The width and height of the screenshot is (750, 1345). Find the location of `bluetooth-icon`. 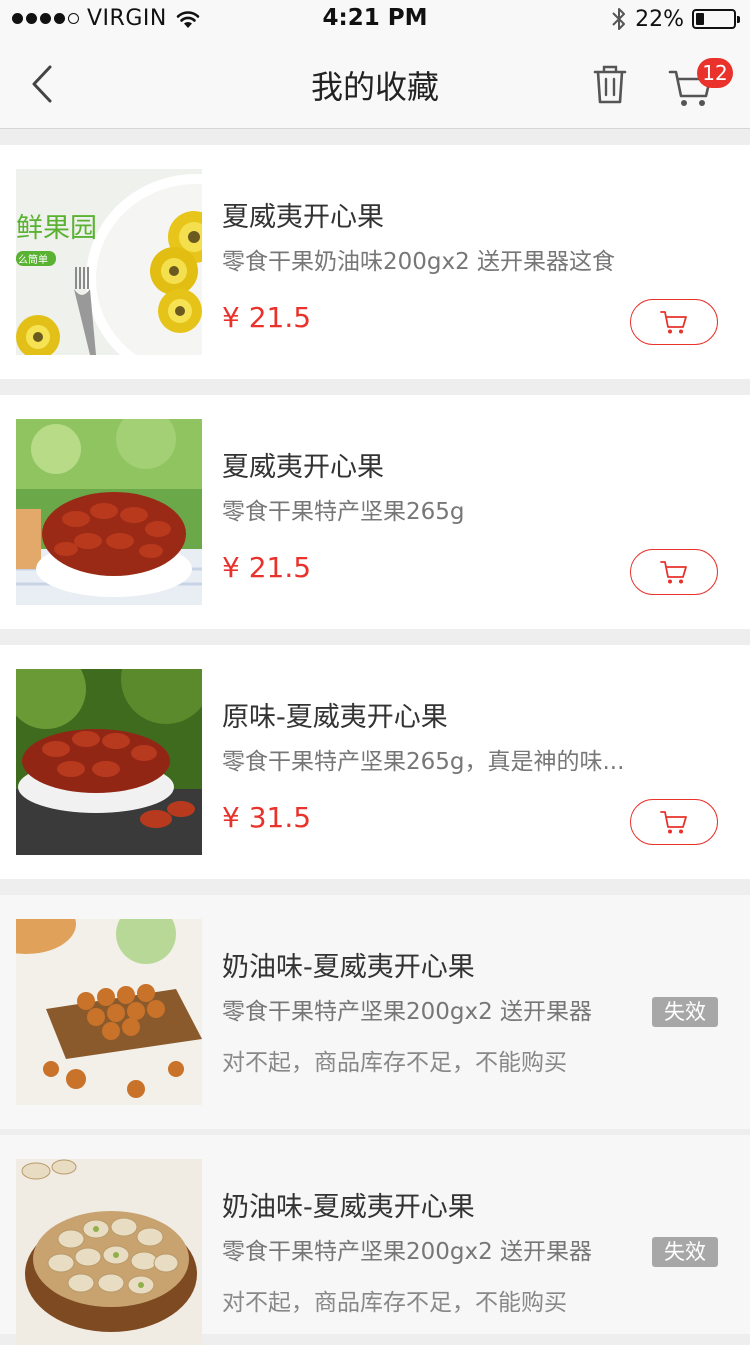

bluetooth-icon is located at coordinates (619, 19).